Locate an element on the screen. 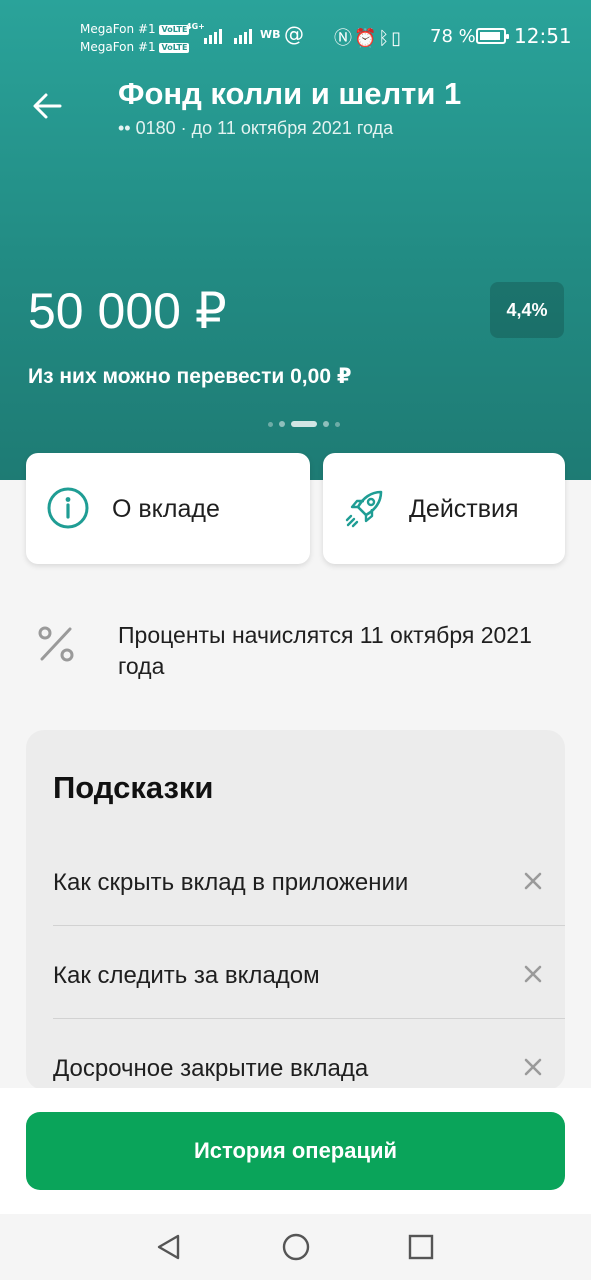  network-type: 4G+ is located at coordinates (195, 26).